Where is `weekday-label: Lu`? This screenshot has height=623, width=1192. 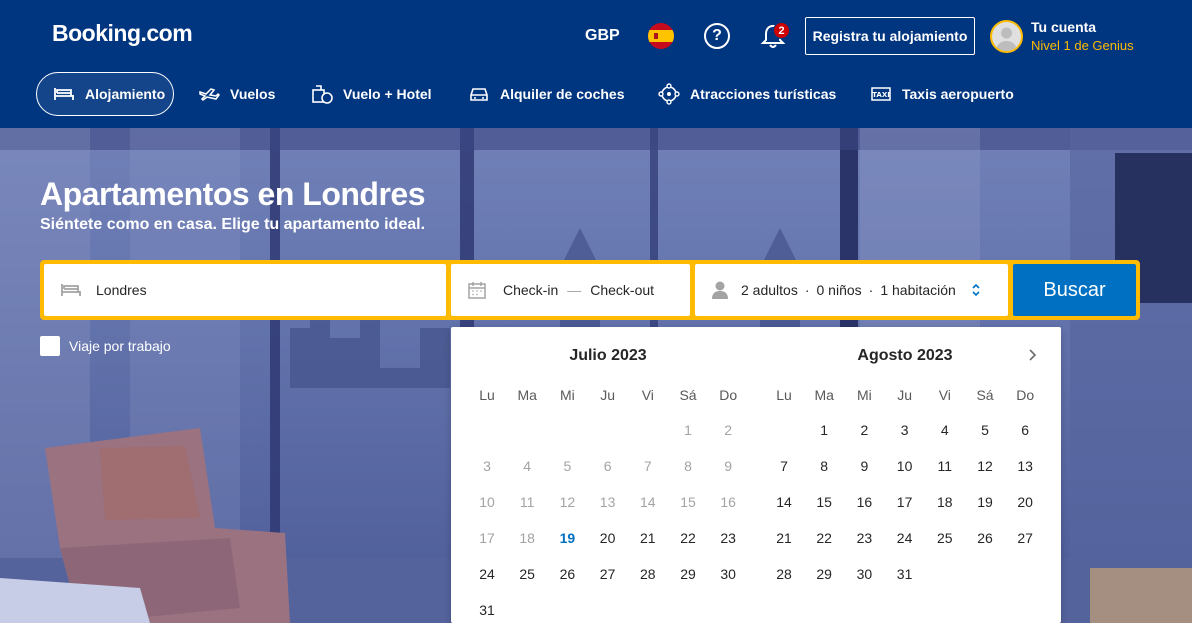
weekday-label: Lu is located at coordinates (487, 395).